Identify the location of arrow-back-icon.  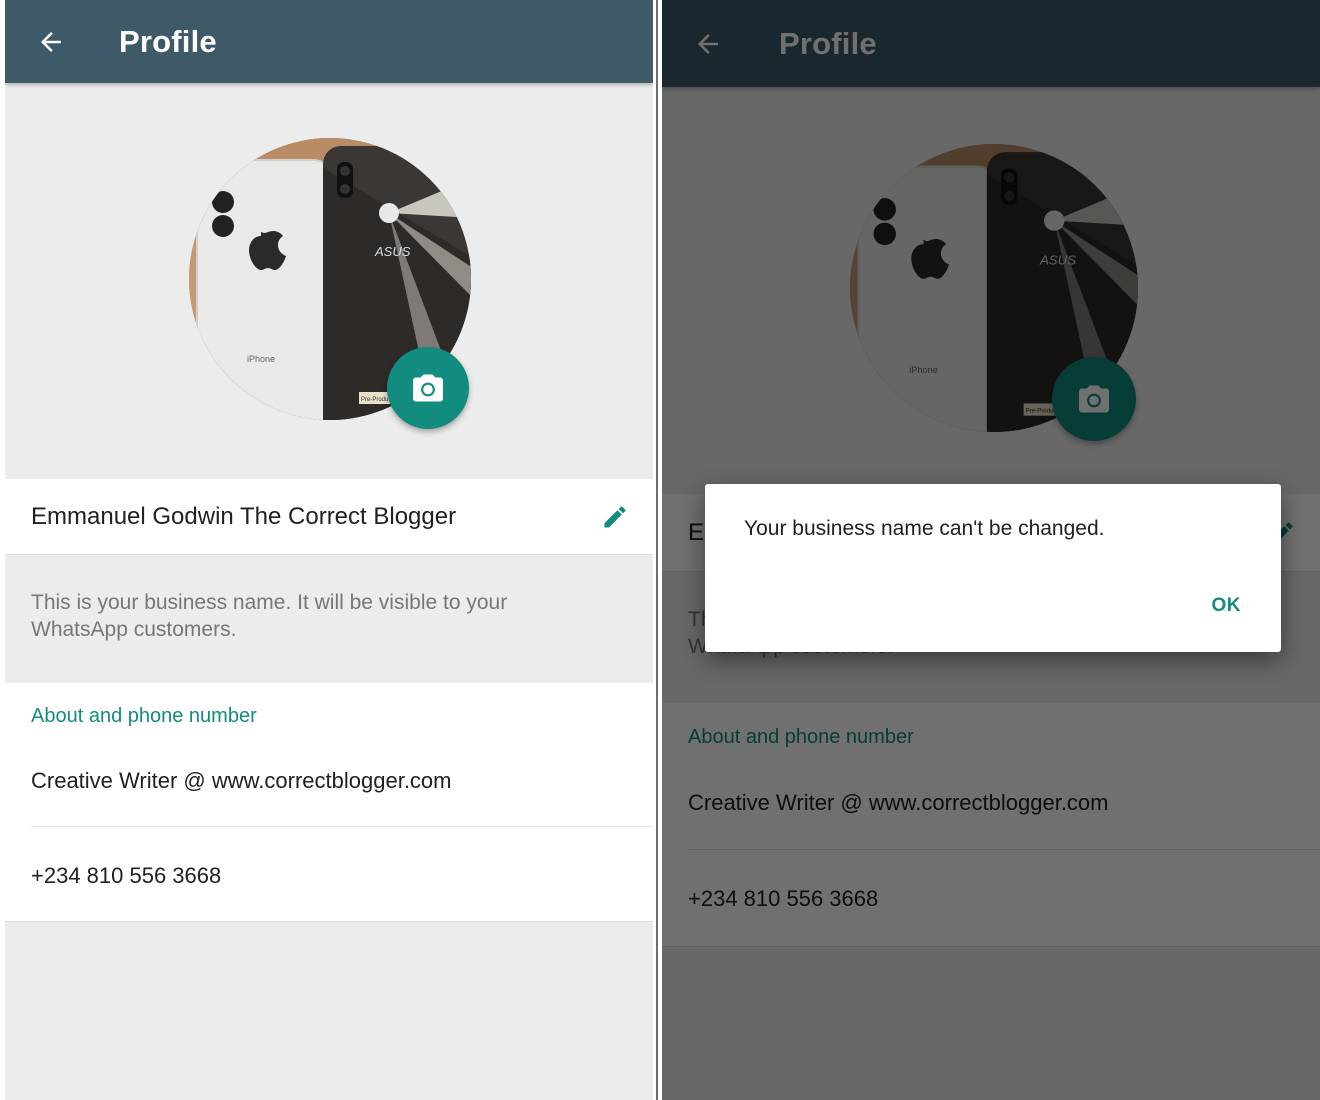
(51, 41).